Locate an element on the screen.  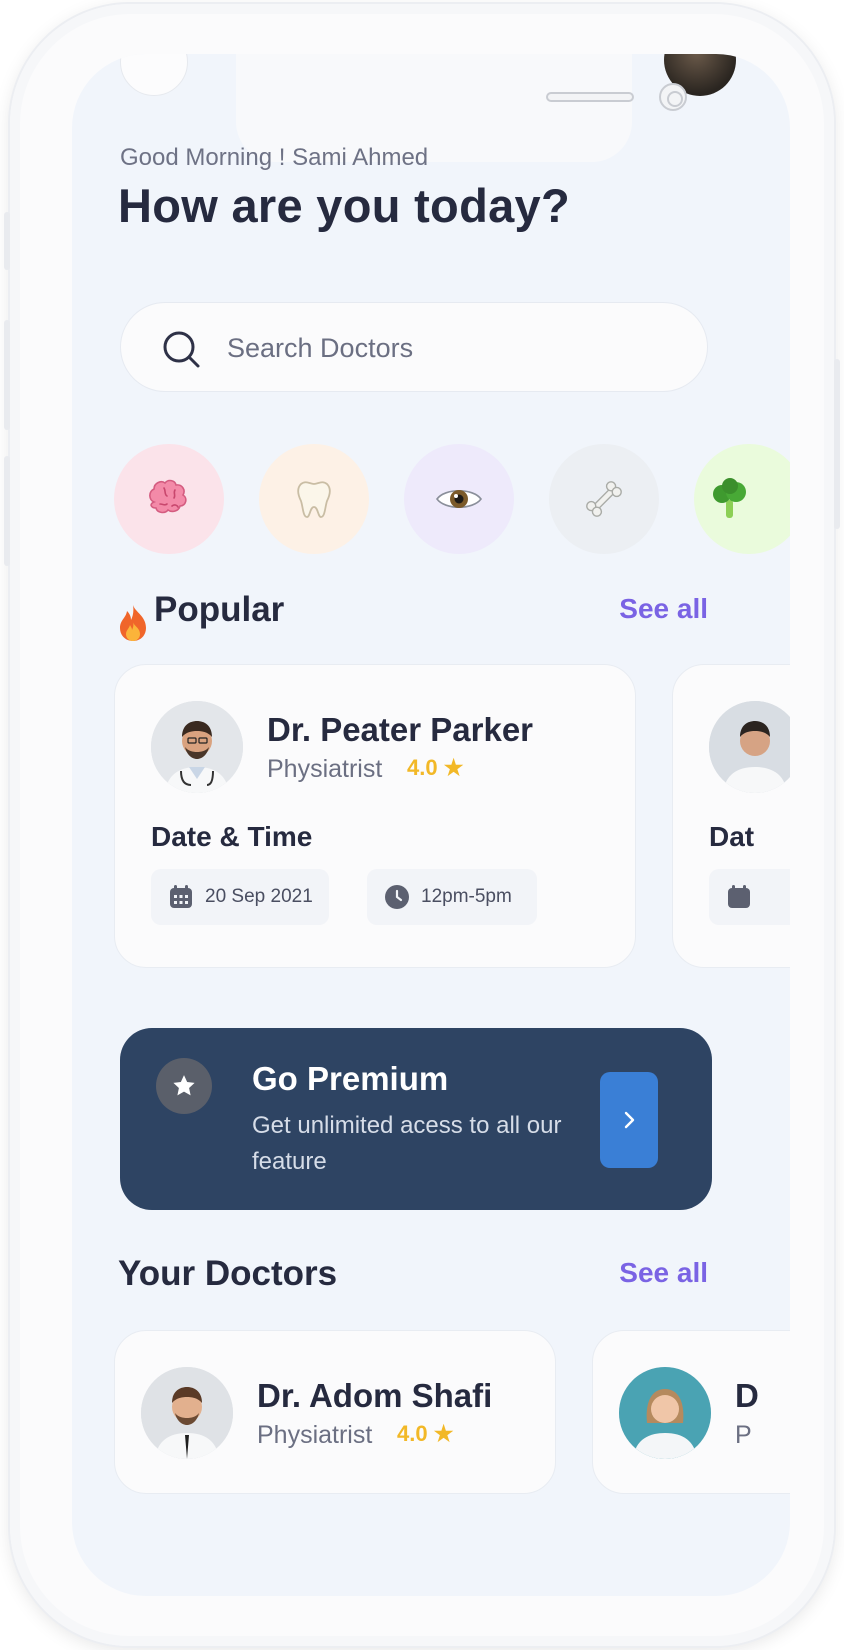
bone-icon is located at coordinates (604, 499).